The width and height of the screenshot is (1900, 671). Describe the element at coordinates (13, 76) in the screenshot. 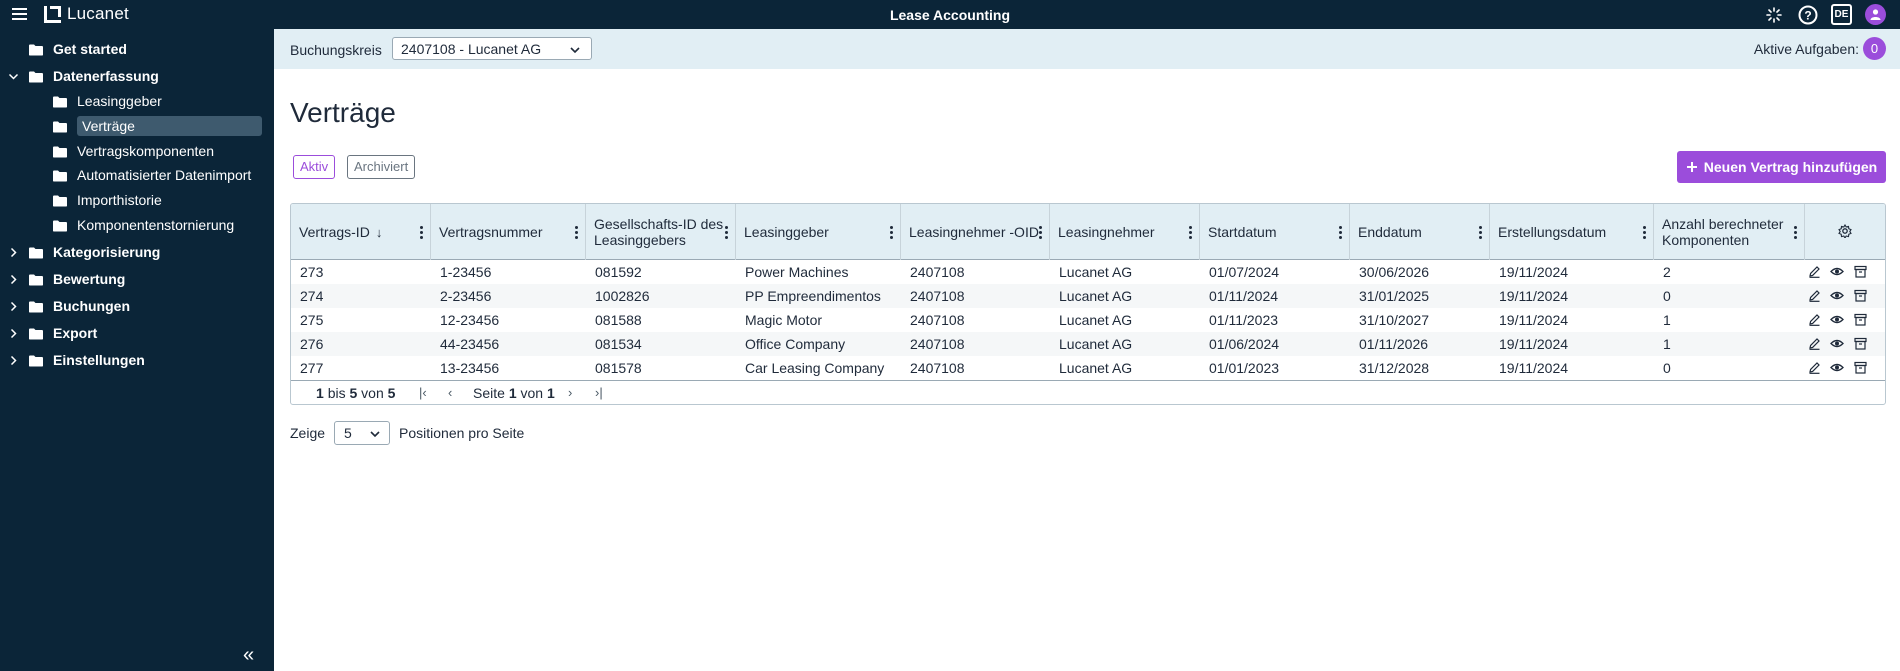

I see `chevron-down-icon` at that location.